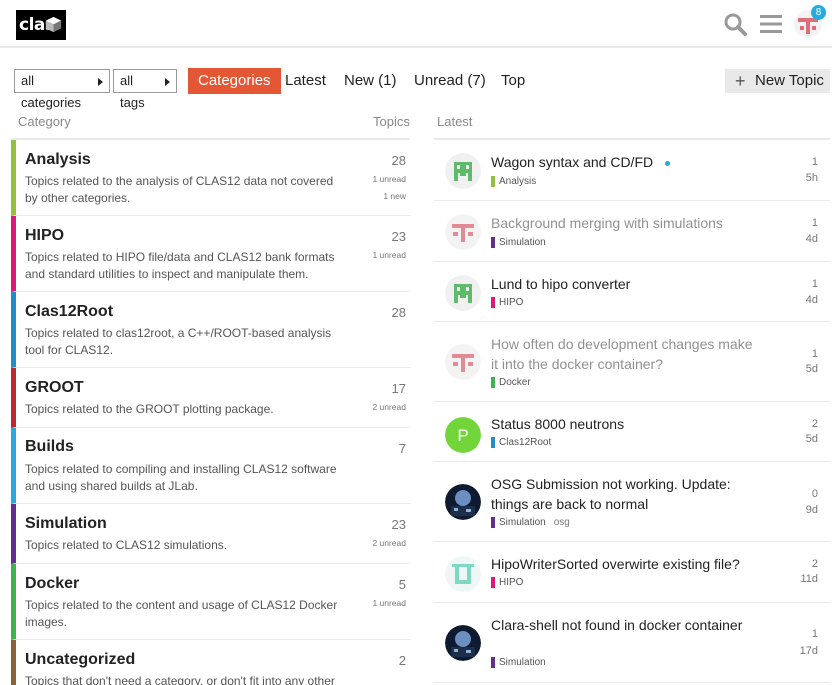 This screenshot has width=832, height=685. What do you see at coordinates (735, 24) in the screenshot?
I see `search-icon` at bounding box center [735, 24].